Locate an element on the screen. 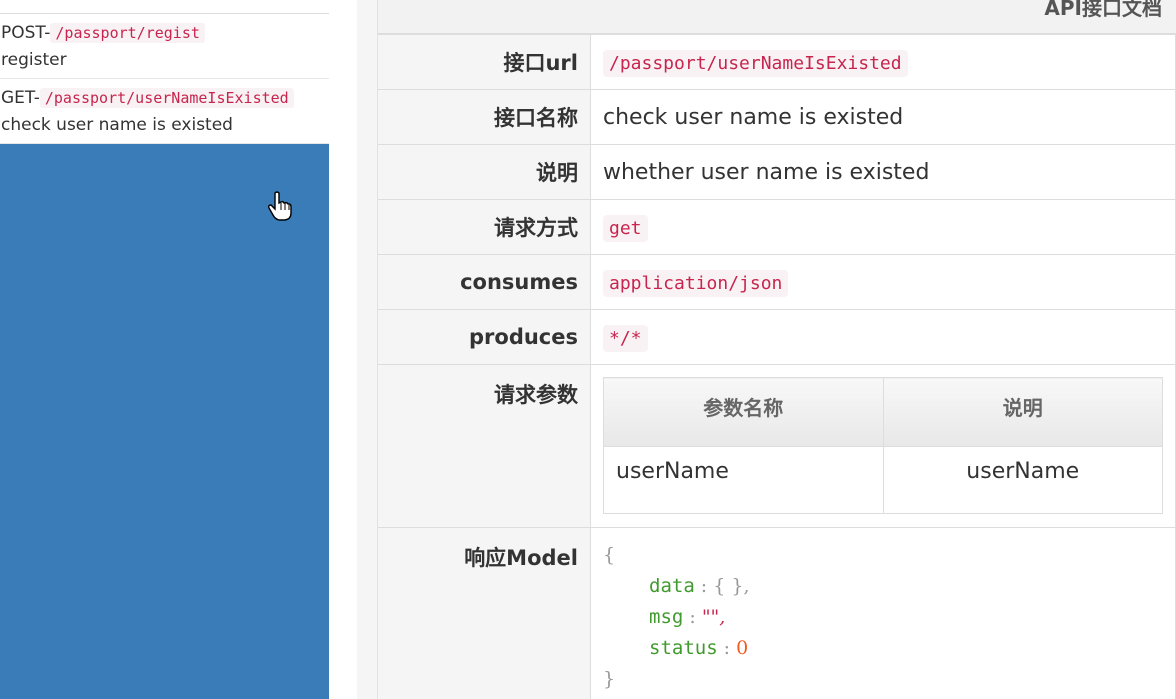 The width and height of the screenshot is (1176, 699). model-json: { data : { }, msg : "", status : 0 } is located at coordinates (883, 617).